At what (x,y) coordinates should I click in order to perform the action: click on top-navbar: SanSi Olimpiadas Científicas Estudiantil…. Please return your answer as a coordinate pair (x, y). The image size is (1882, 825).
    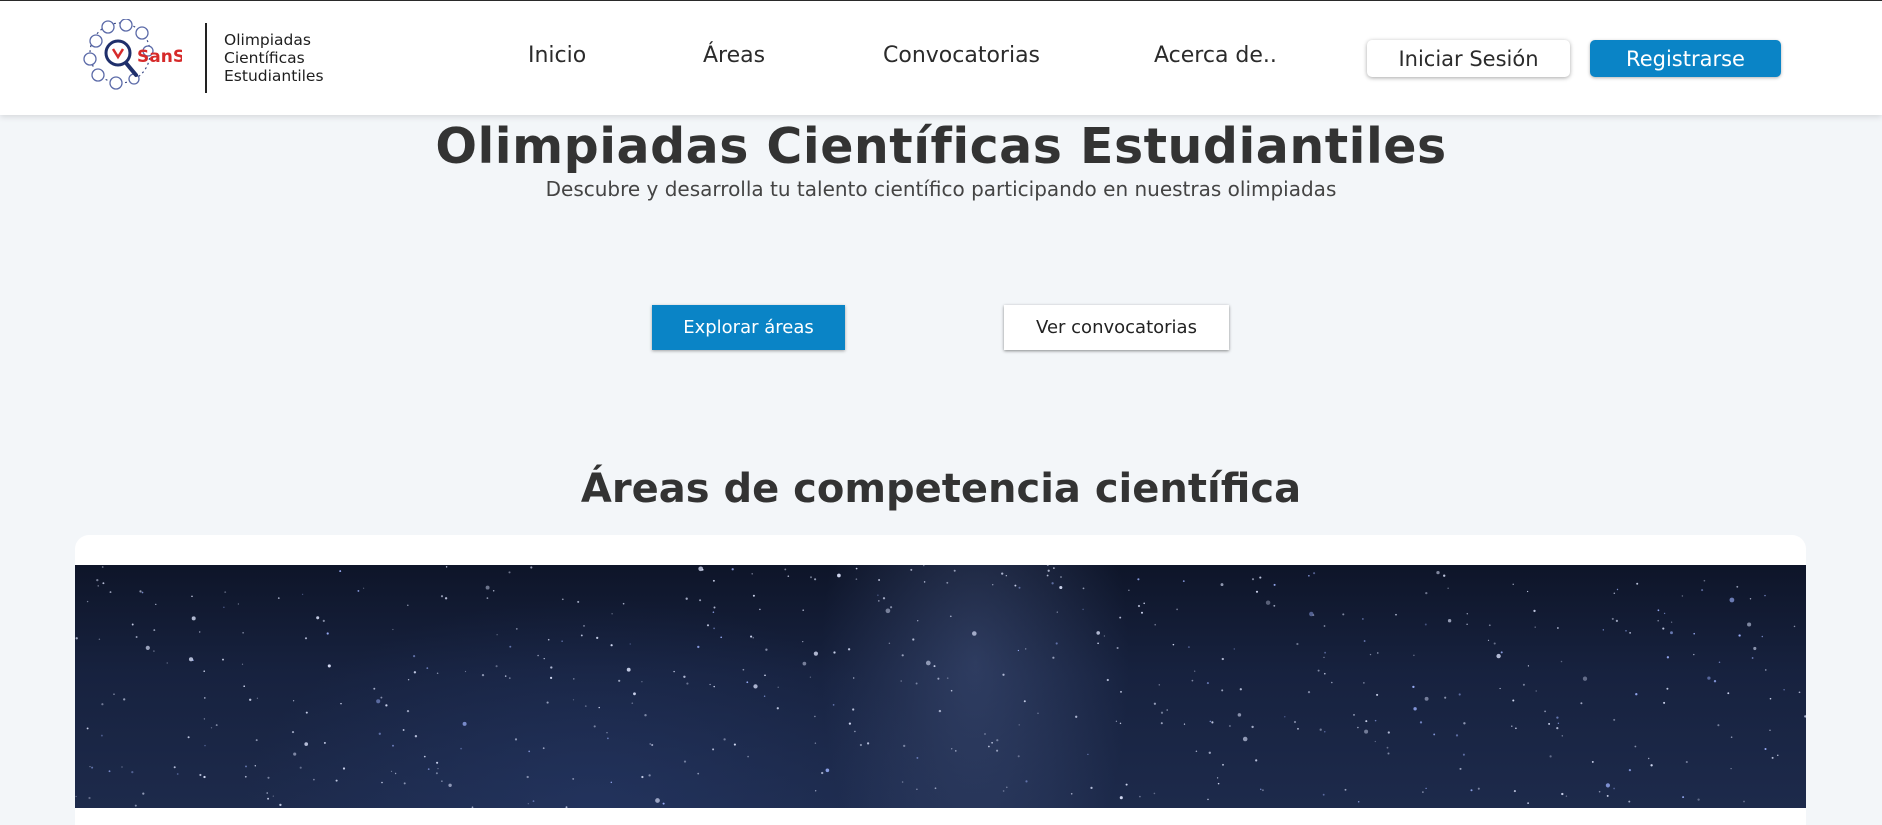
    Looking at the image, I should click on (941, 57).